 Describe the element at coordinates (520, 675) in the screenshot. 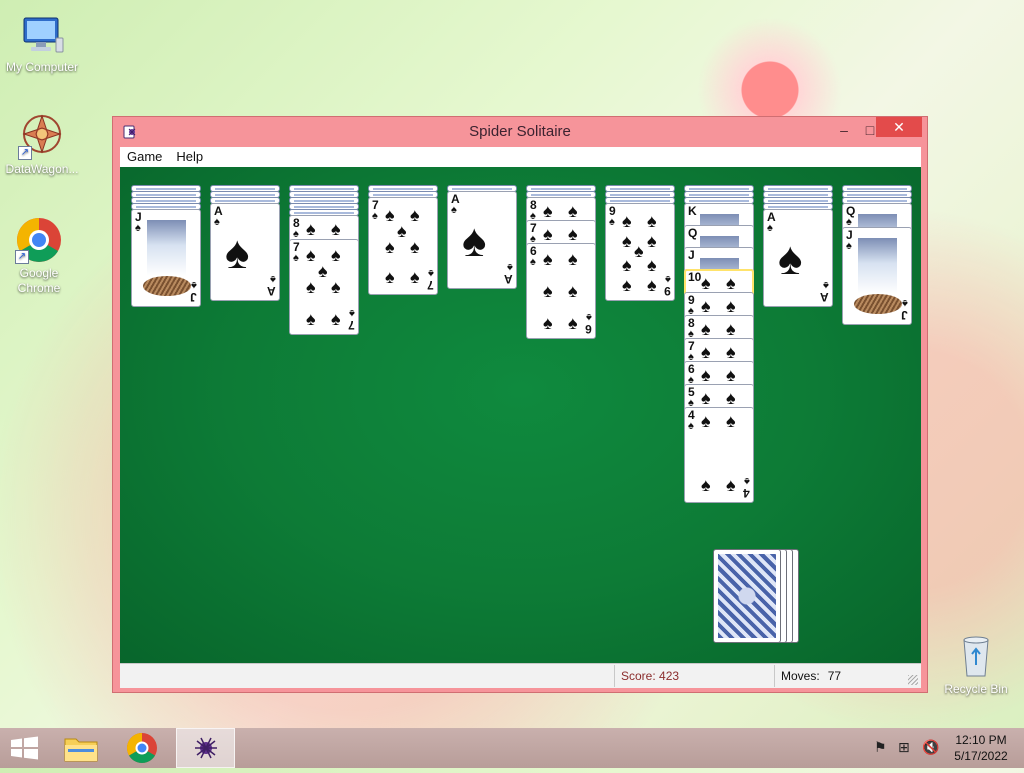

I see `status-bar: Score: 423 Moves: 77` at that location.